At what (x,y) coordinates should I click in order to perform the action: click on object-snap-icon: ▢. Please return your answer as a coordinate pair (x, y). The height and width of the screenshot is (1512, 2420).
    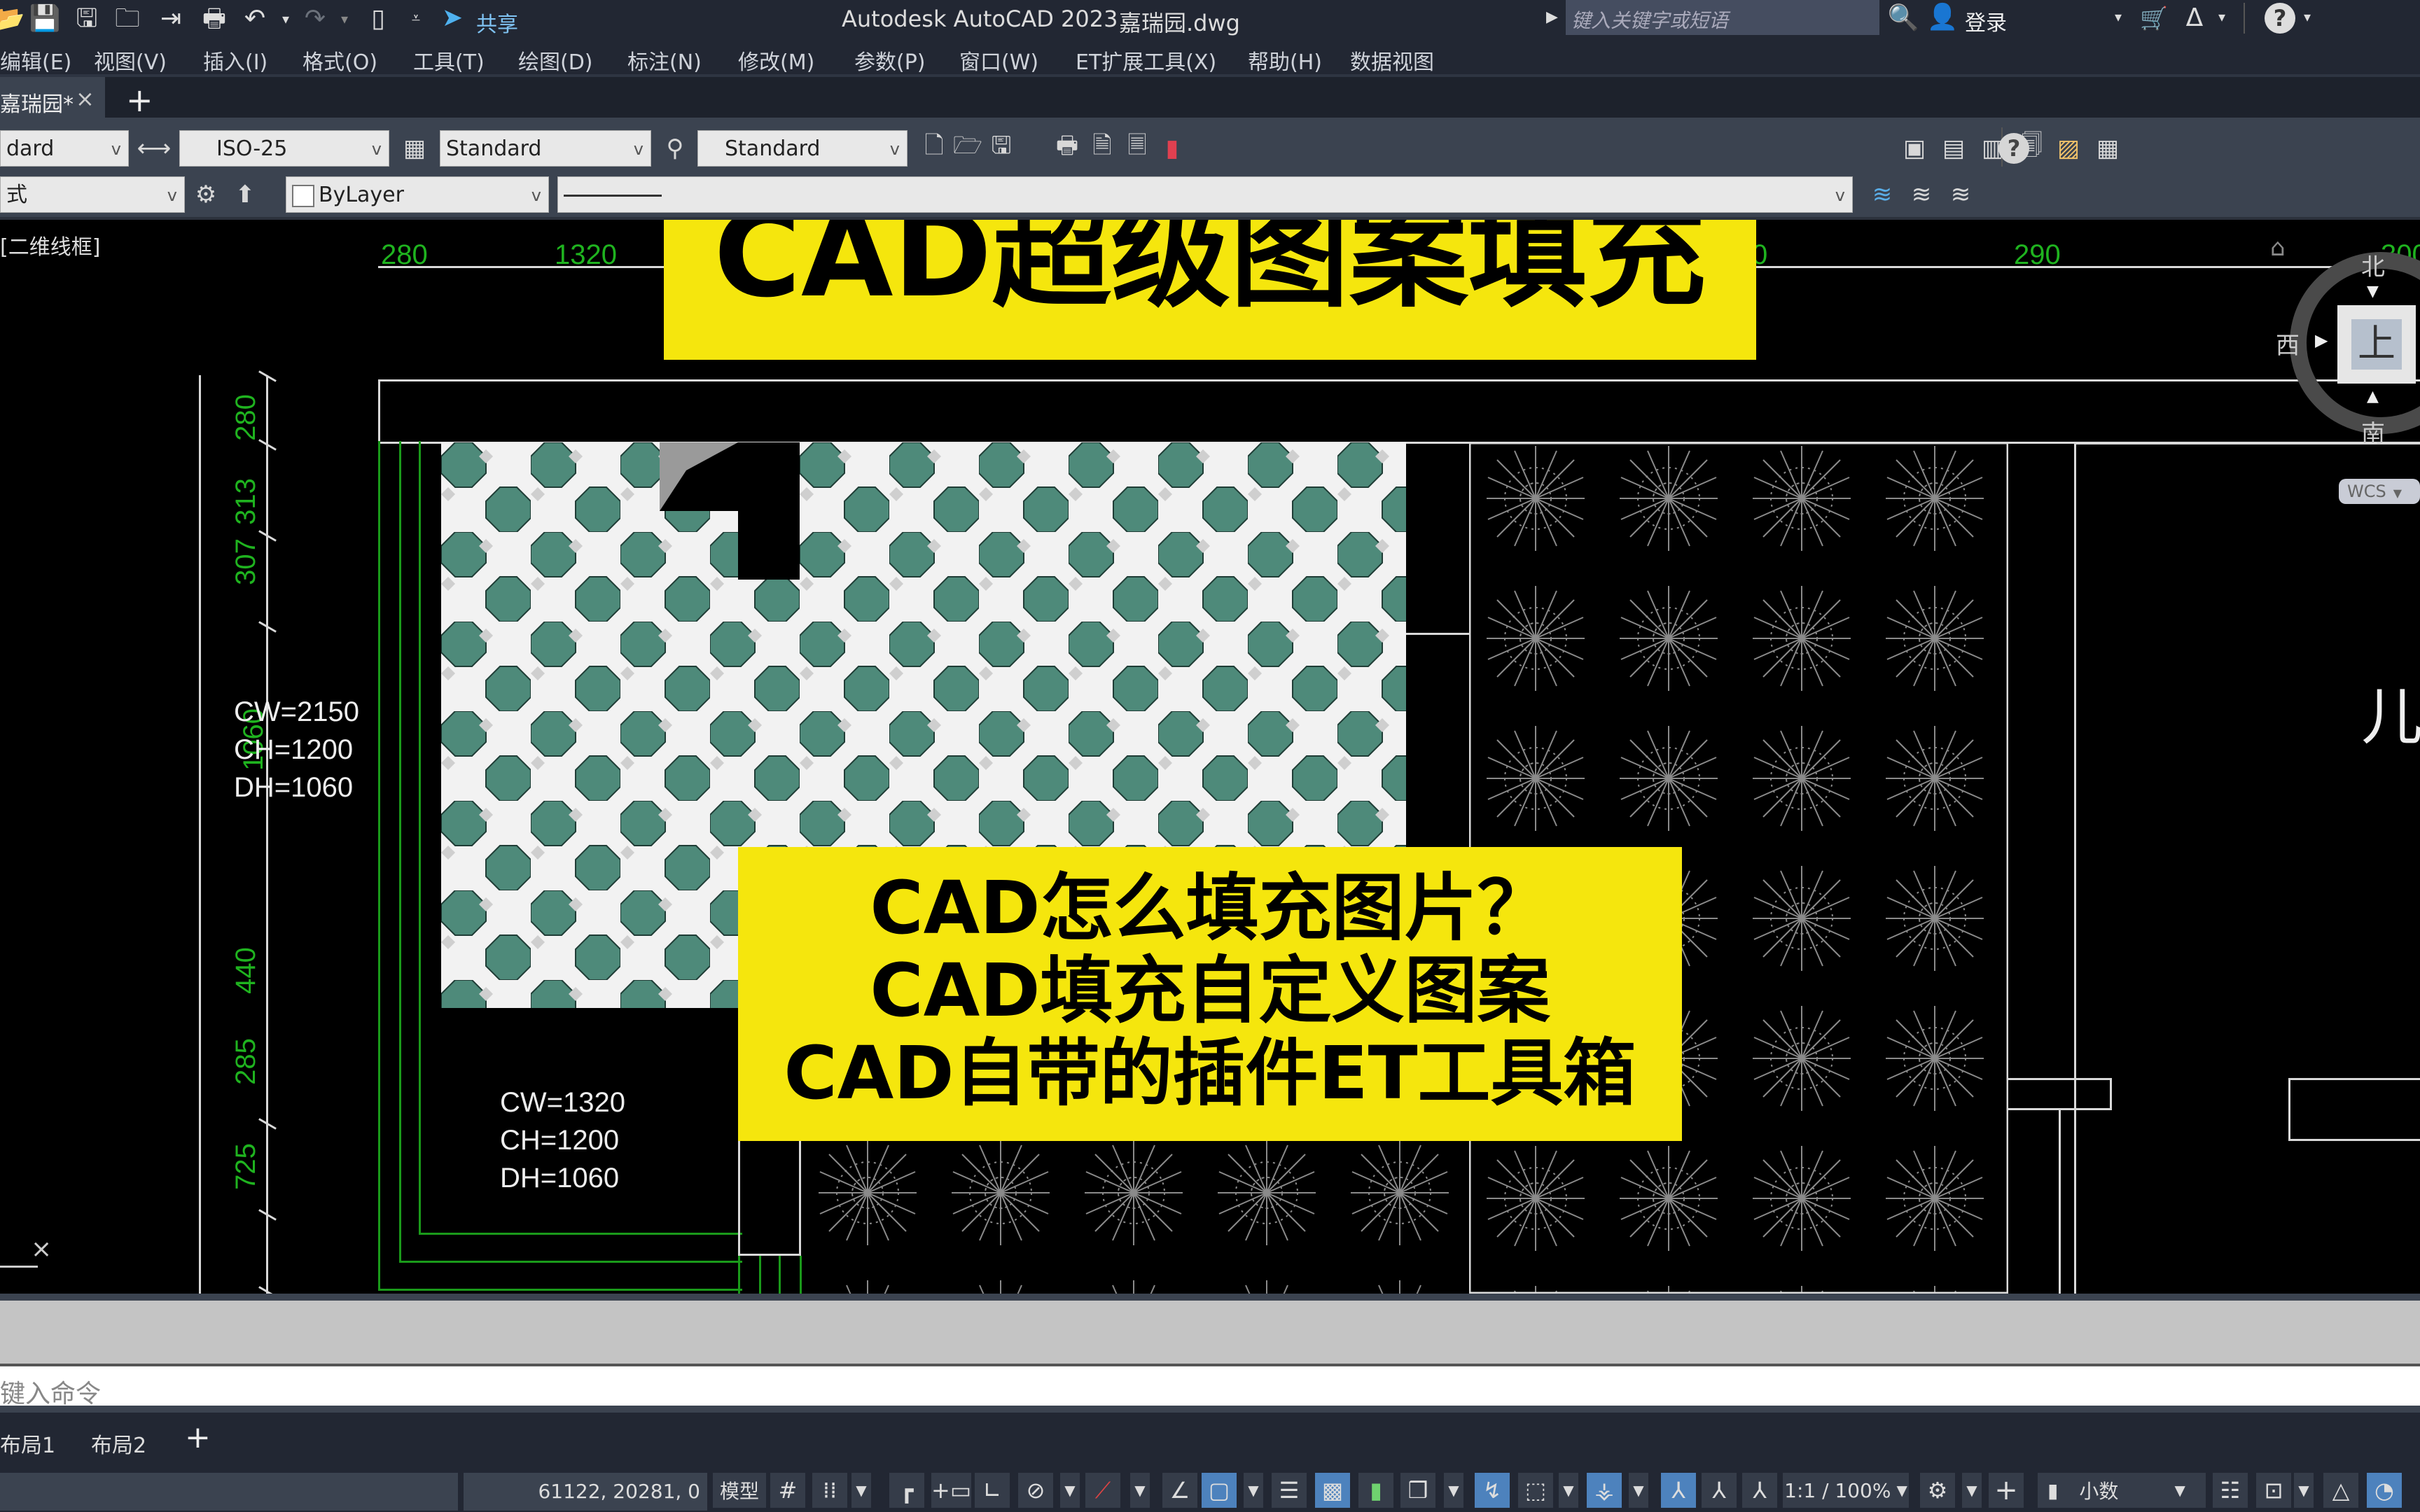
    Looking at the image, I should click on (1219, 1490).